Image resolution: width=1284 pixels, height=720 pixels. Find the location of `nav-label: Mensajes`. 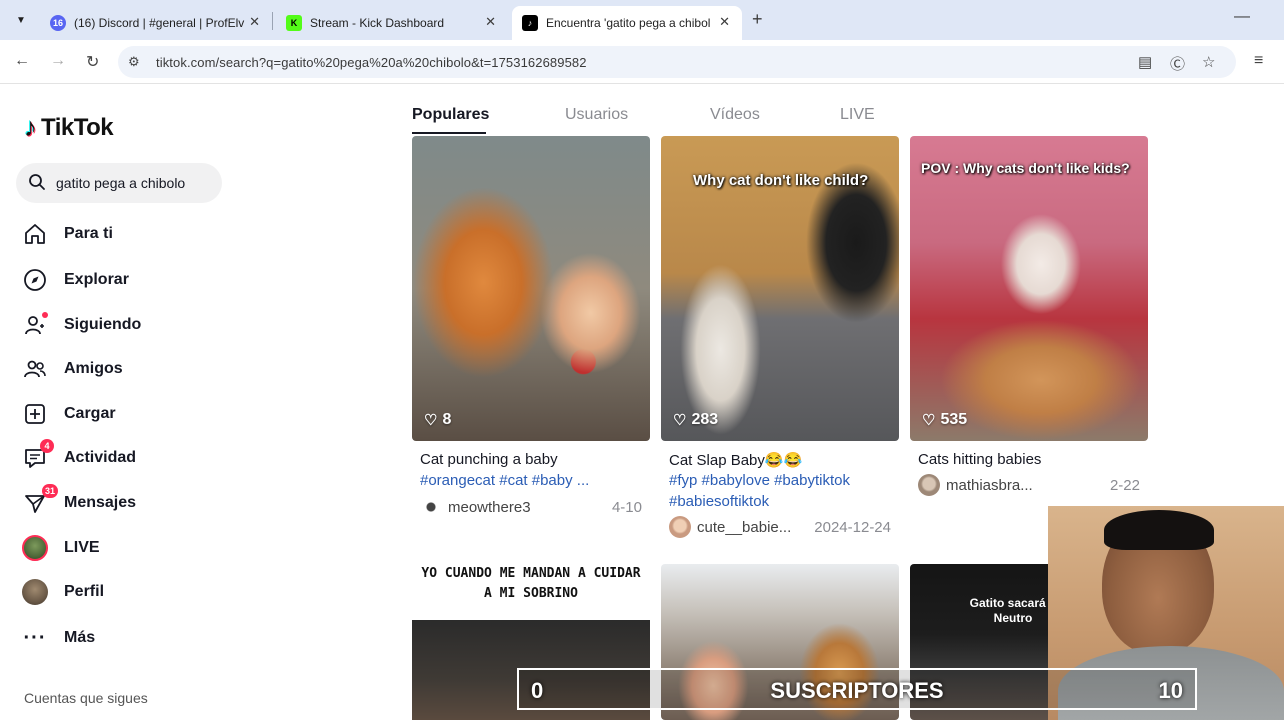

nav-label: Mensajes is located at coordinates (100, 502).